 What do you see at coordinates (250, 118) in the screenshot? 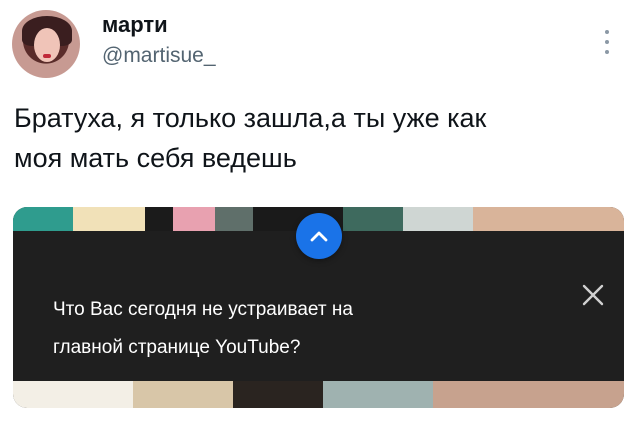
I see `tweet-text-line: Братуха, я только зашла,а ты уже как` at bounding box center [250, 118].